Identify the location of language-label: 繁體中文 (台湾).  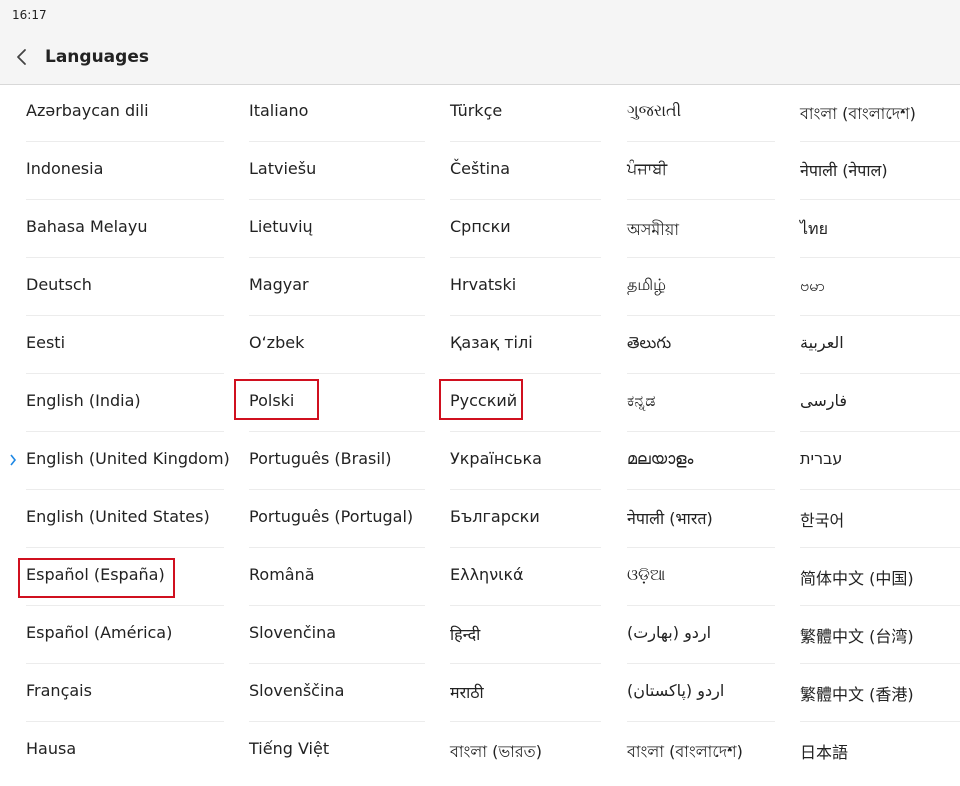
(857, 636).